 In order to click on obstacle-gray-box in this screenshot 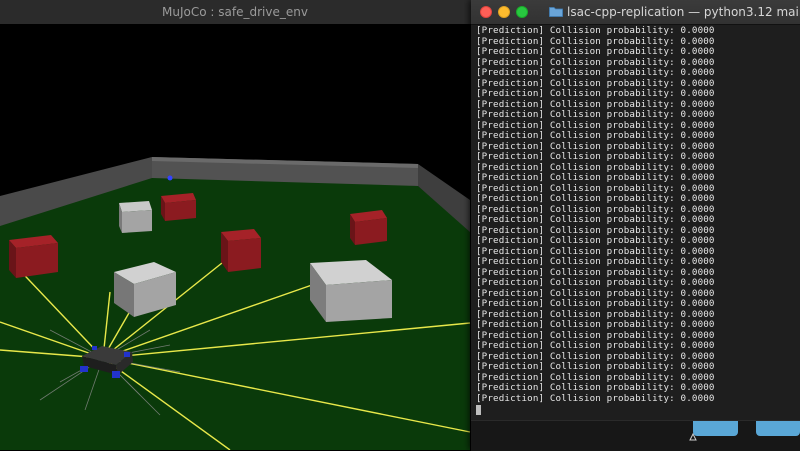, I will do `click(135, 217)`.